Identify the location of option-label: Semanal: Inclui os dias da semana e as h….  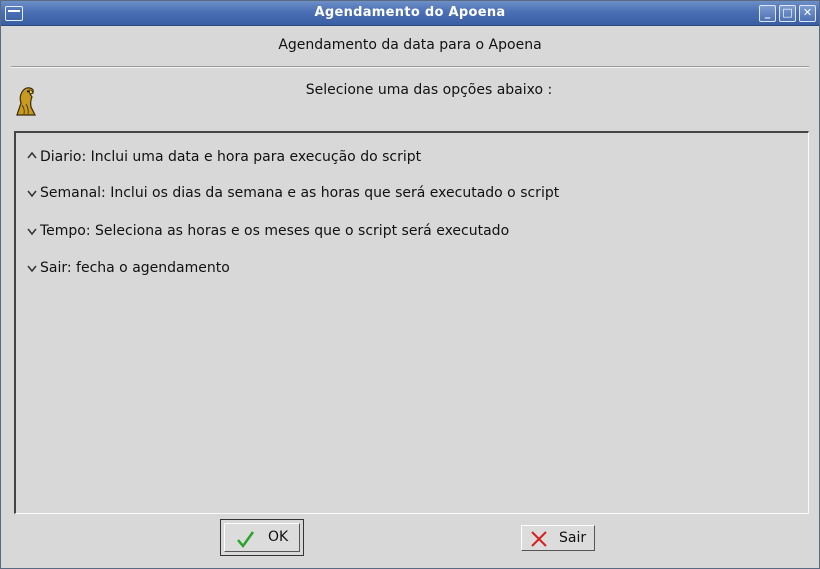
(300, 193).